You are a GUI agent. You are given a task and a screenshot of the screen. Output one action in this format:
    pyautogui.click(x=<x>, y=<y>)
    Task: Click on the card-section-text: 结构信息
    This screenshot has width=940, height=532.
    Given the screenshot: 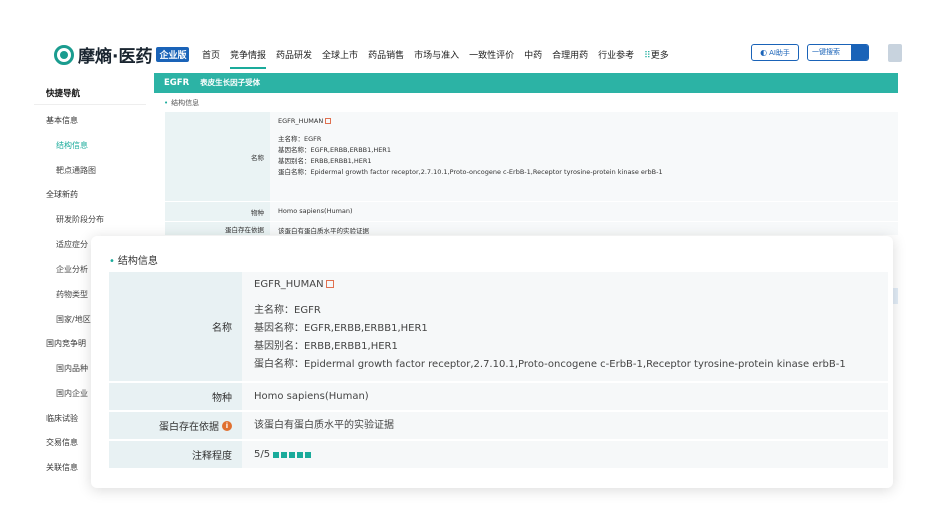 What is the action you would take?
    pyautogui.click(x=137, y=261)
    